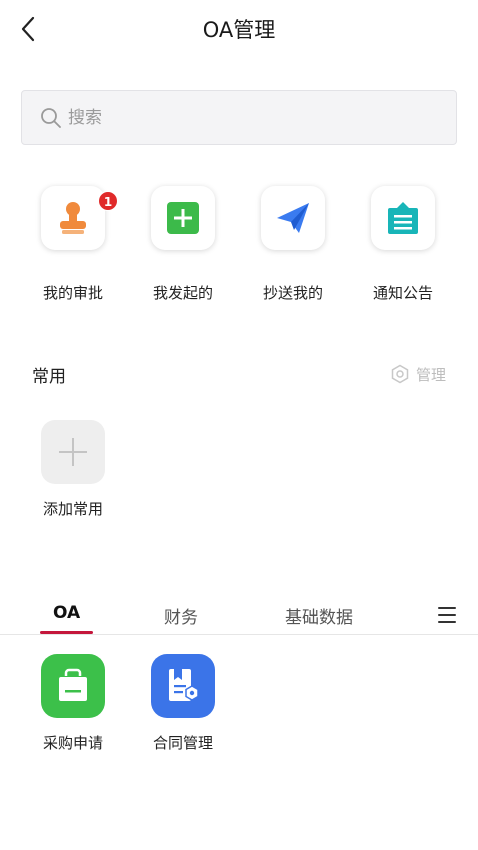  What do you see at coordinates (49, 377) in the screenshot?
I see `common-section-title: 常用` at bounding box center [49, 377].